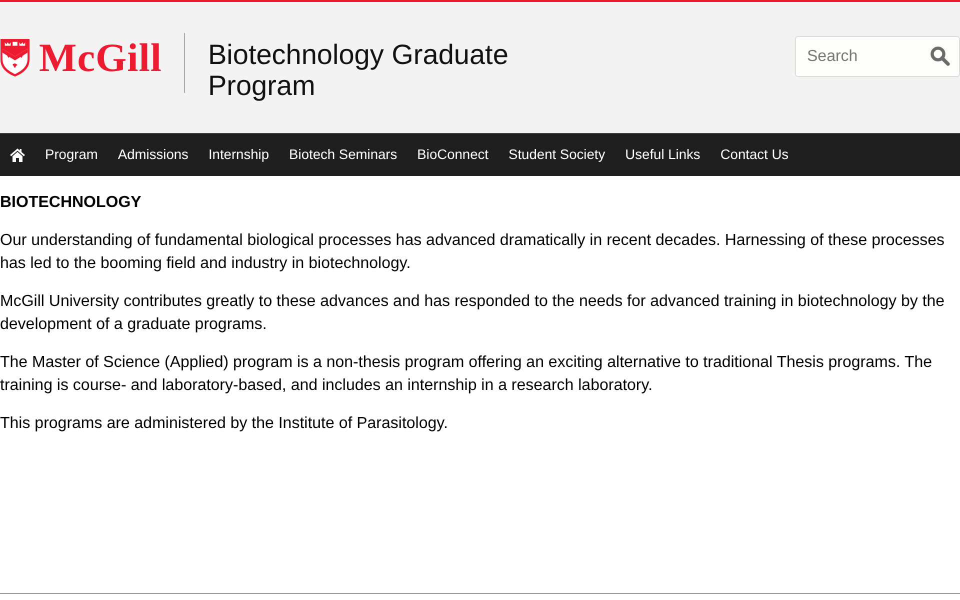 The height and width of the screenshot is (600, 960). What do you see at coordinates (239, 155) in the screenshot?
I see `nav-link: Internship` at bounding box center [239, 155].